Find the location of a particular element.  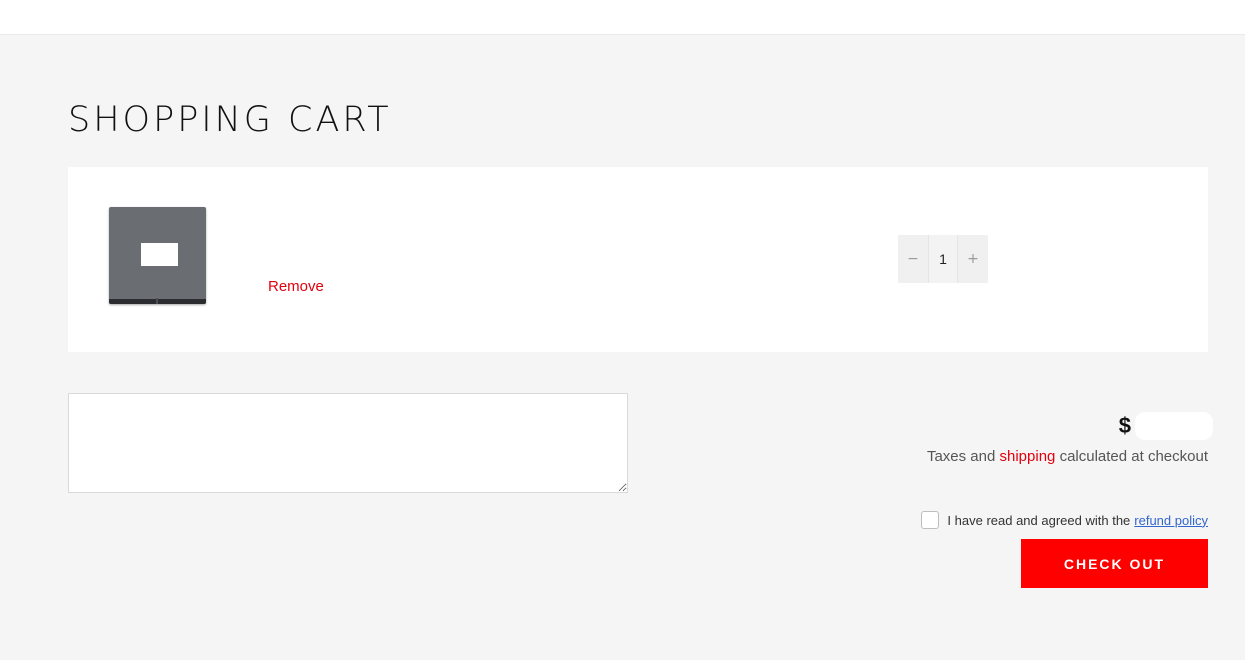

site-header is located at coordinates (622, 17).